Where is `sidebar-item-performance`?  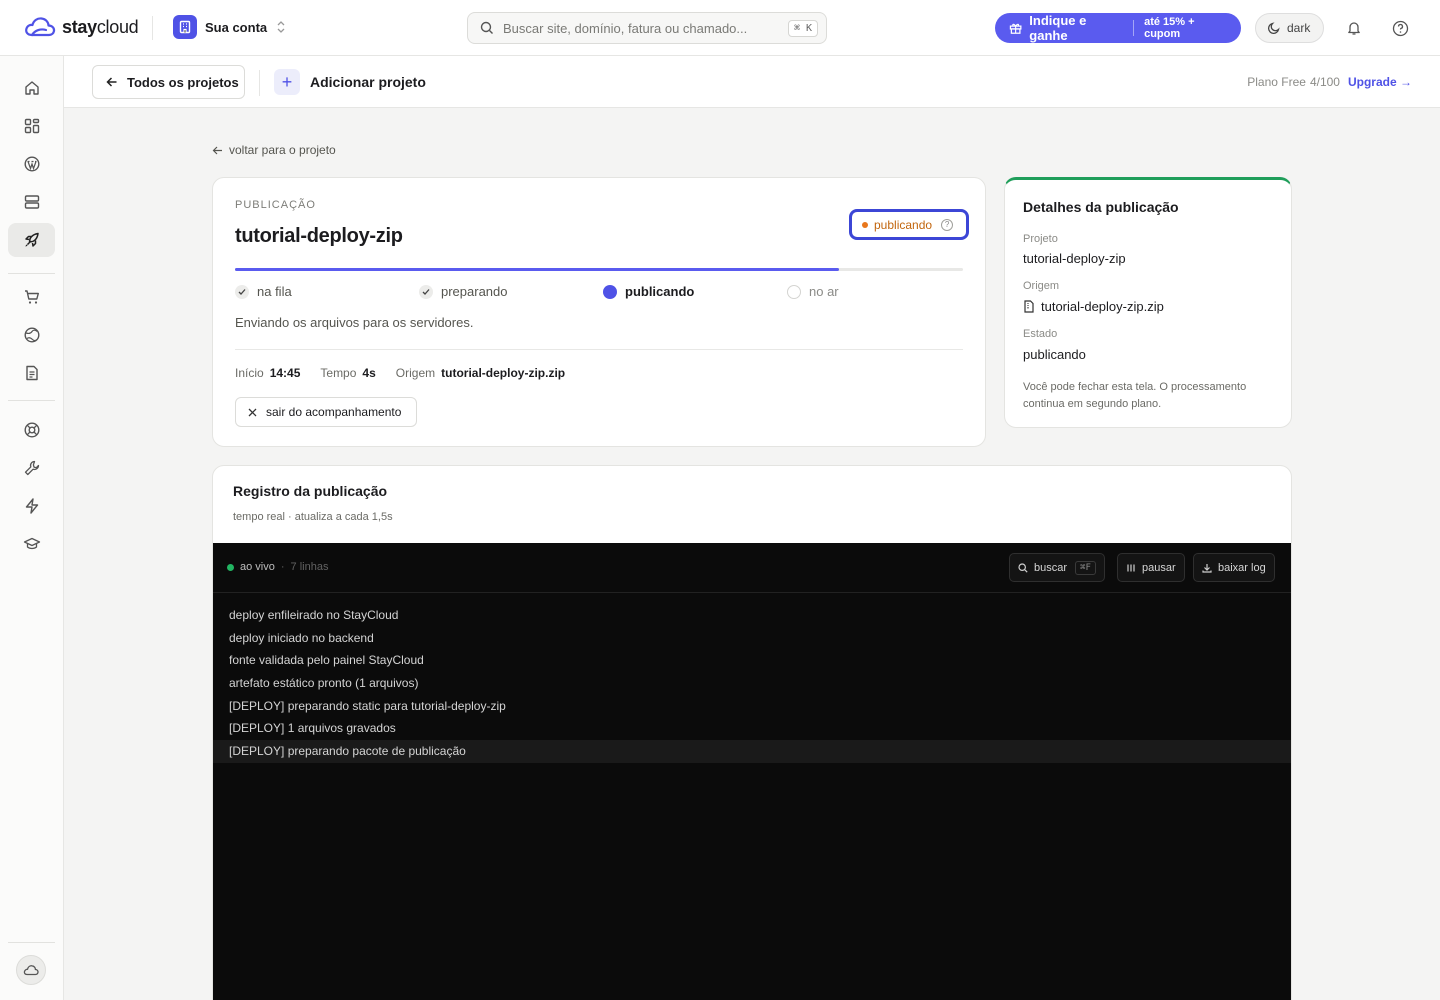
sidebar-item-performance is located at coordinates (31, 506).